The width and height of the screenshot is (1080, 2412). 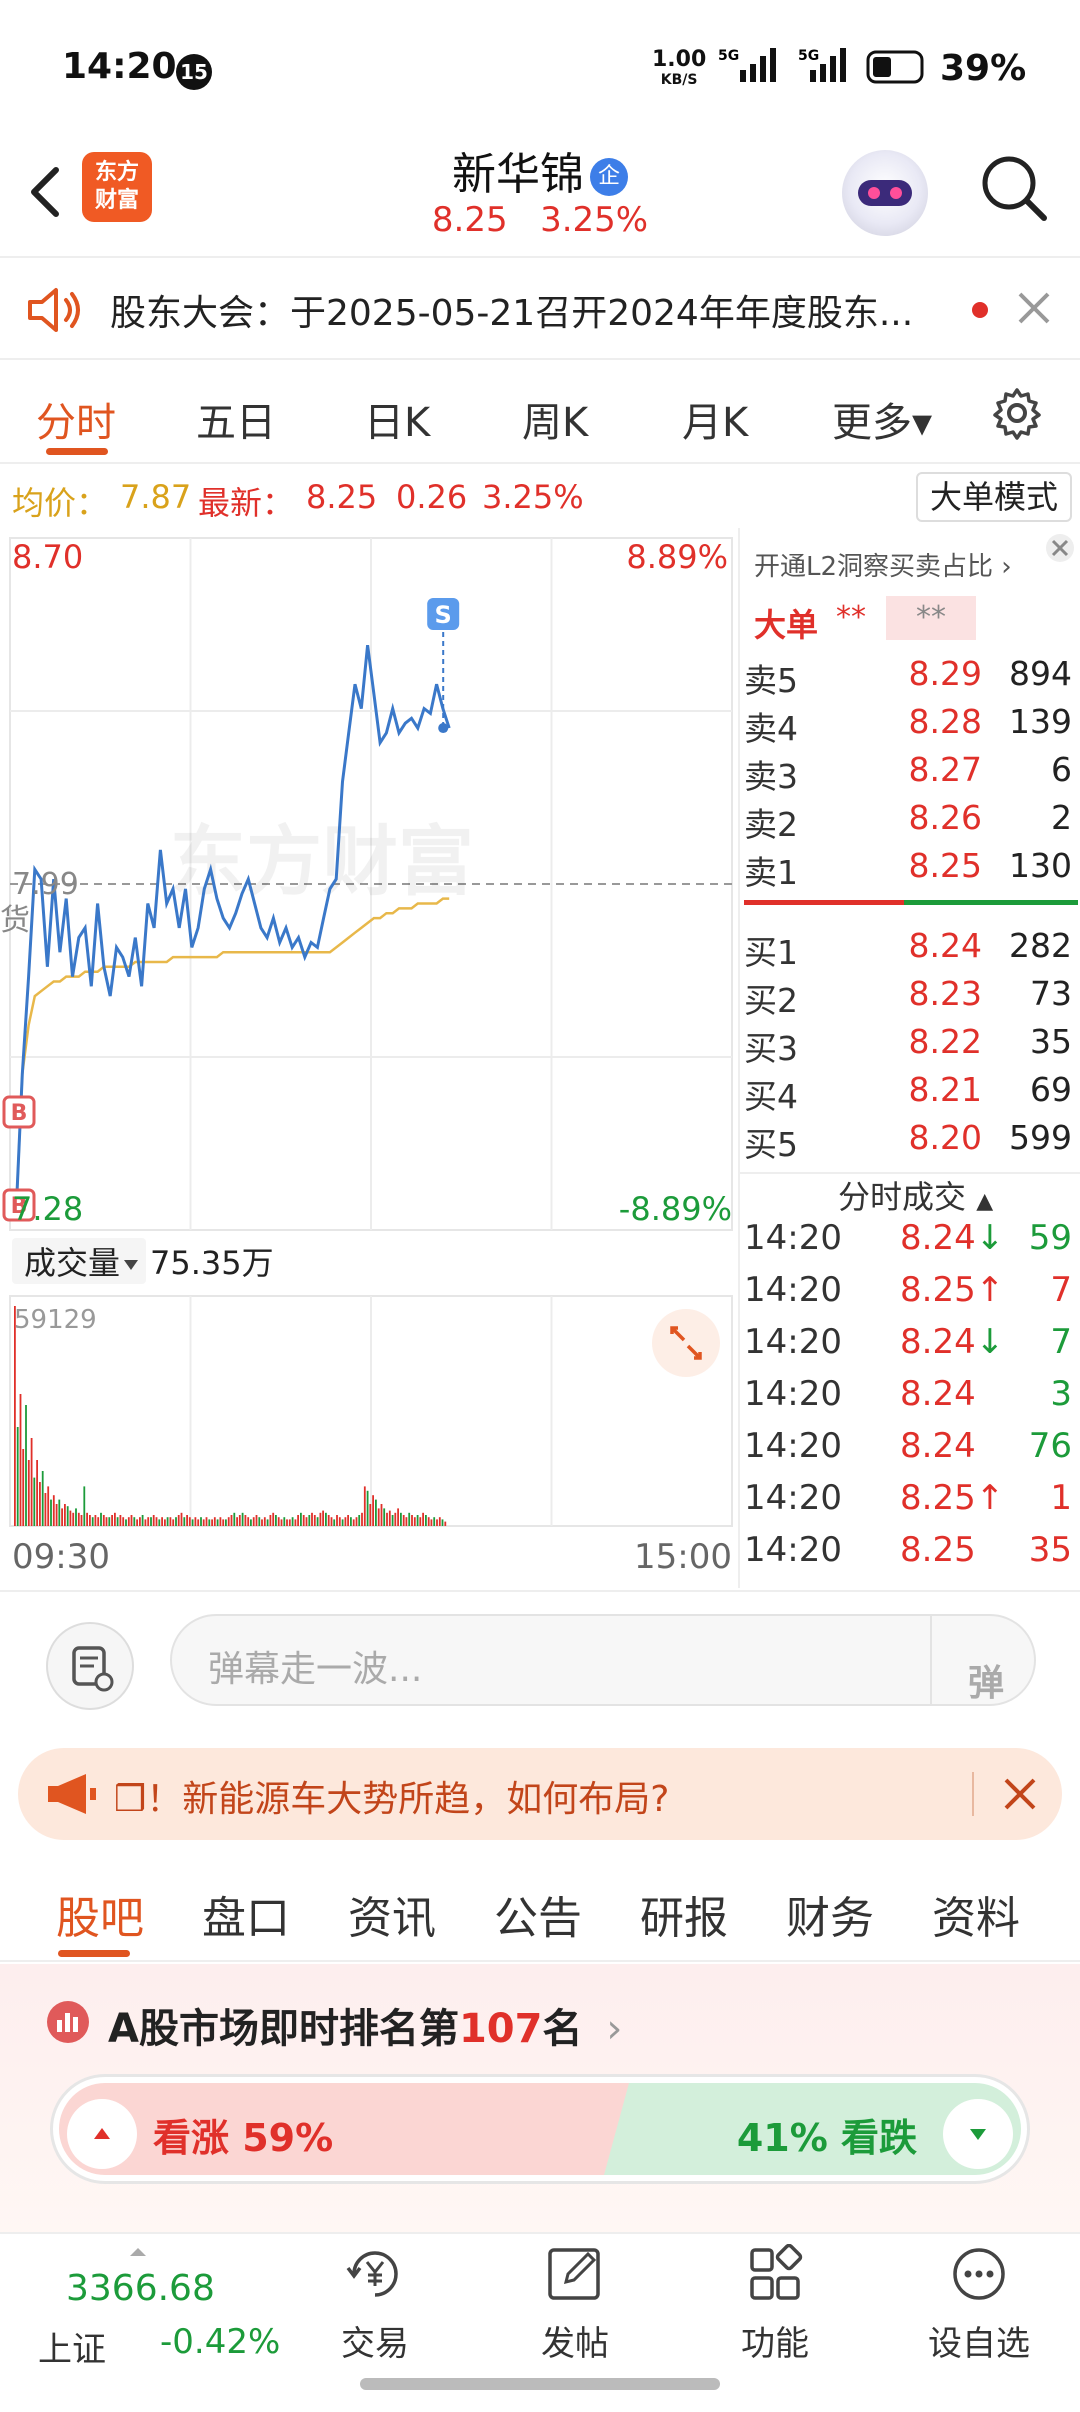 I want to click on nav-post: 发帖, so click(x=575, y=2304).